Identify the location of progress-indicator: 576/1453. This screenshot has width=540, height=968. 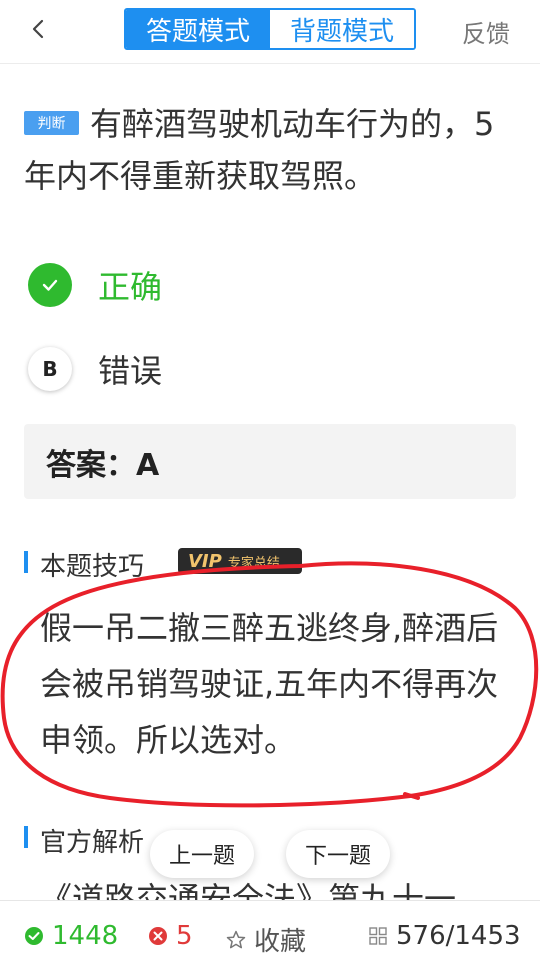
(444, 936).